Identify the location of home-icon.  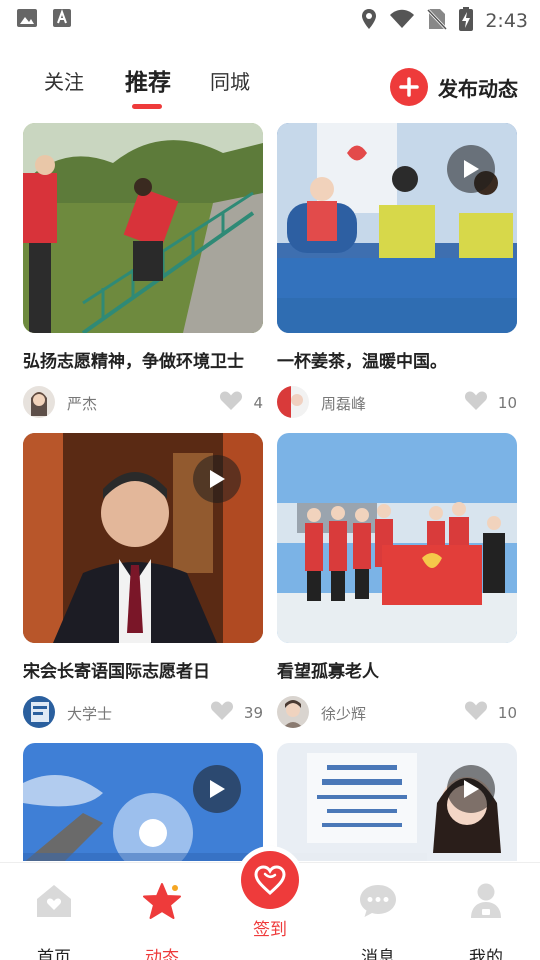
(54, 901).